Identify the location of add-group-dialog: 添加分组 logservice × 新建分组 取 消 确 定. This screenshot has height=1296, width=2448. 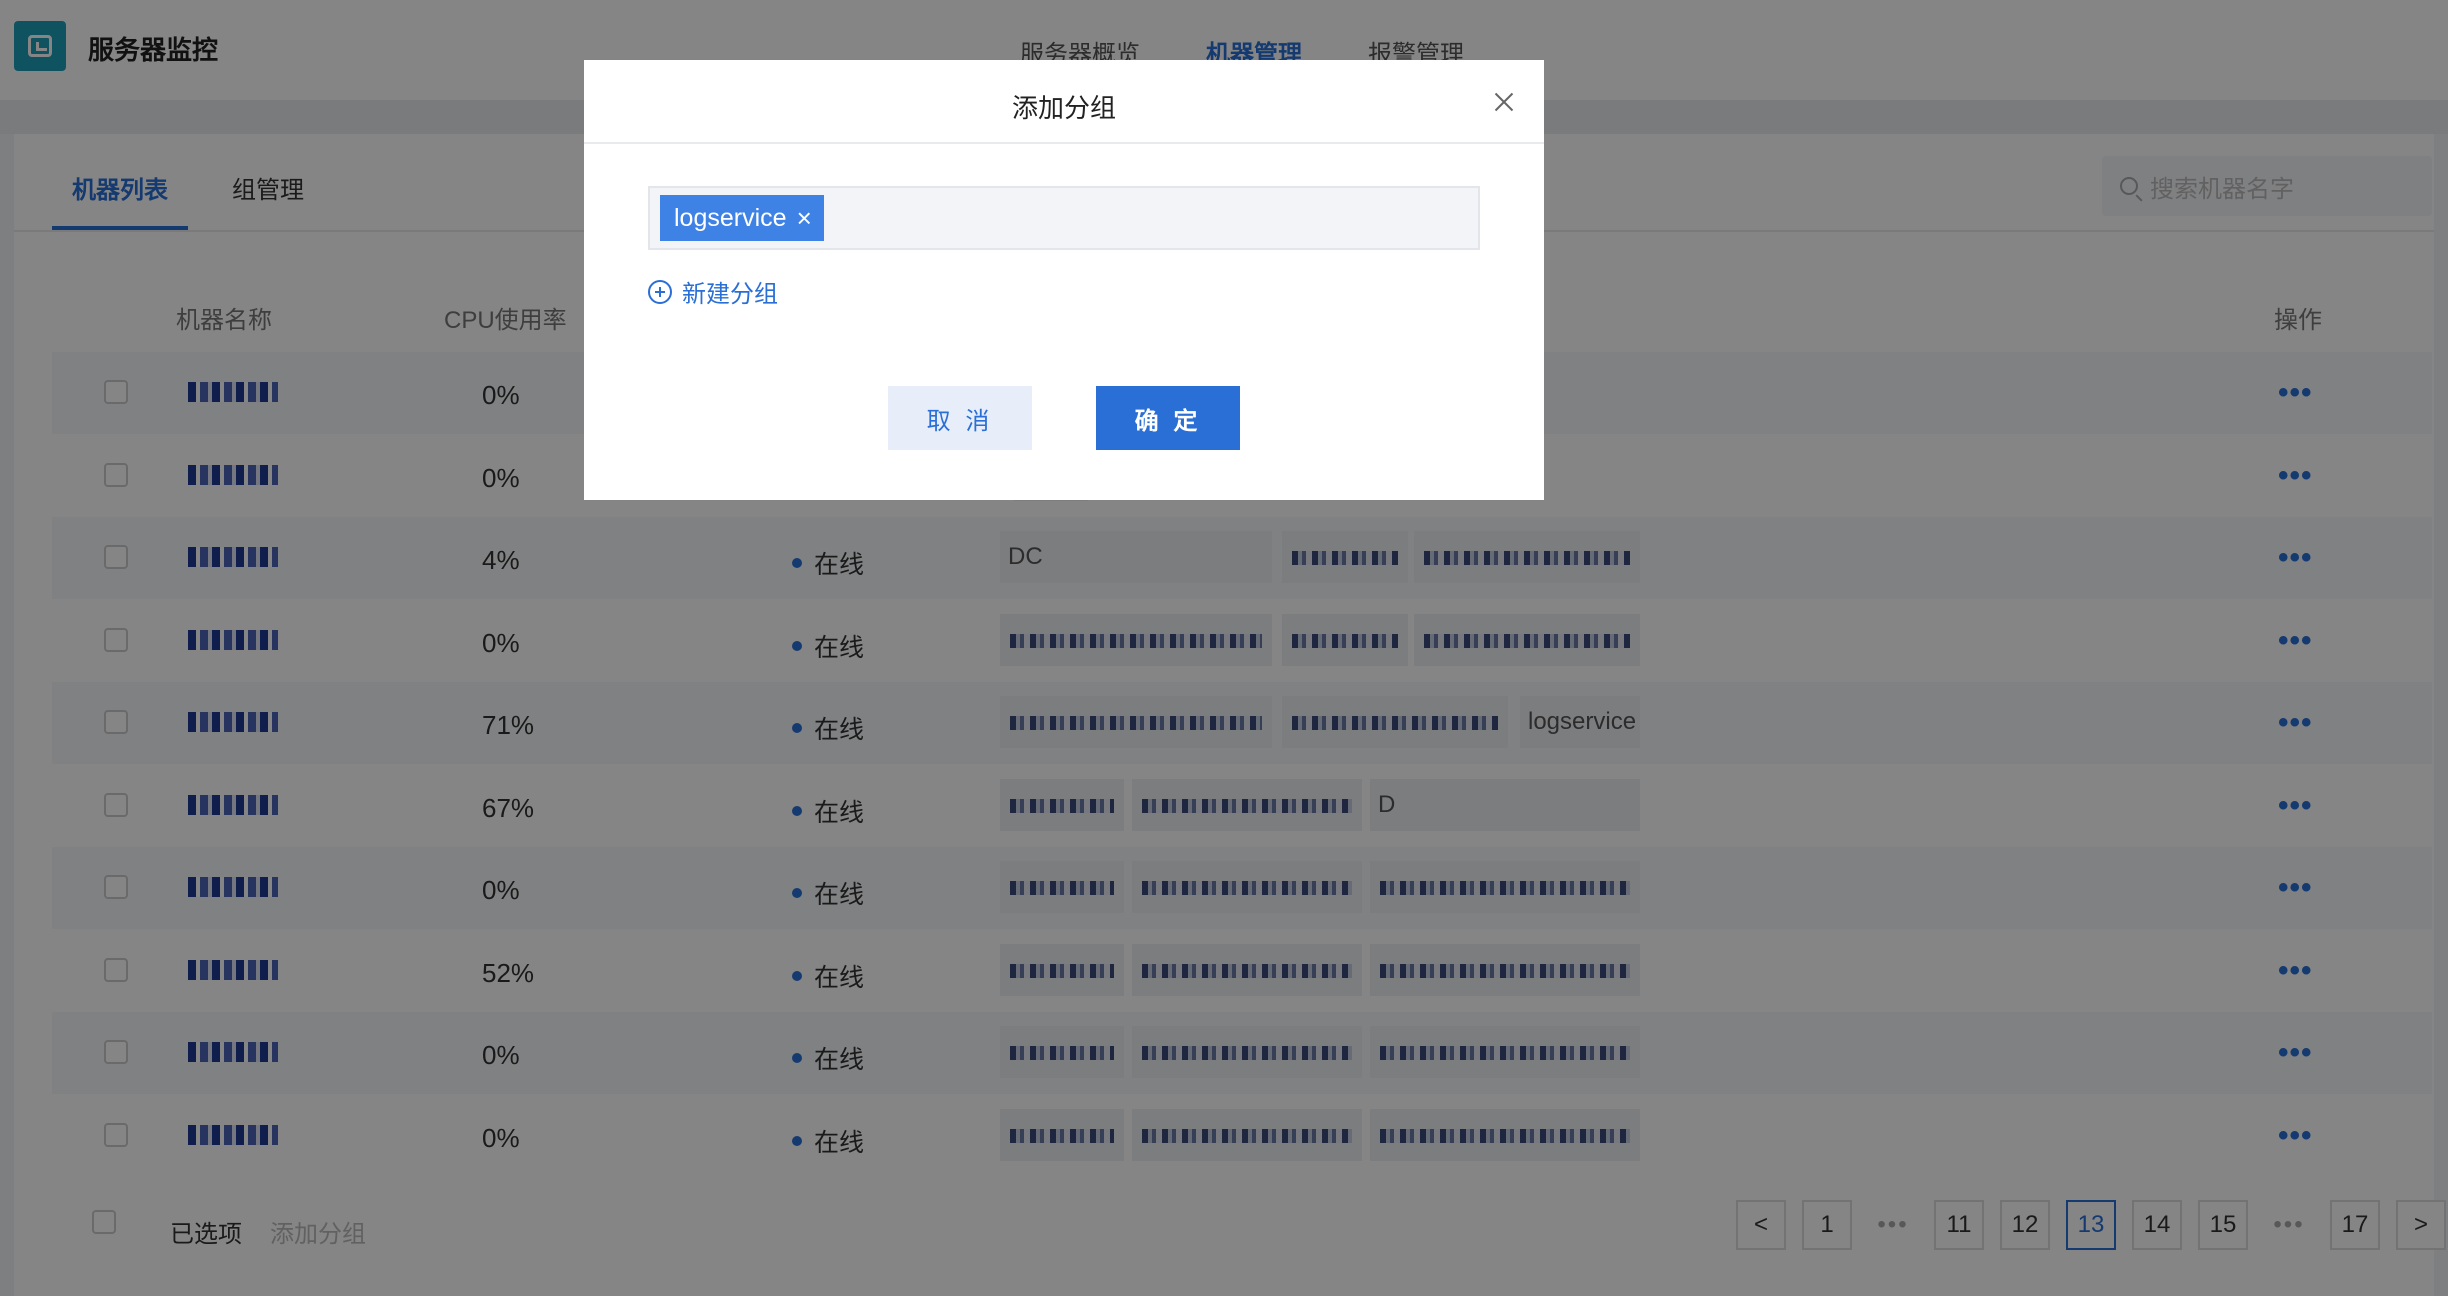
(1064, 280).